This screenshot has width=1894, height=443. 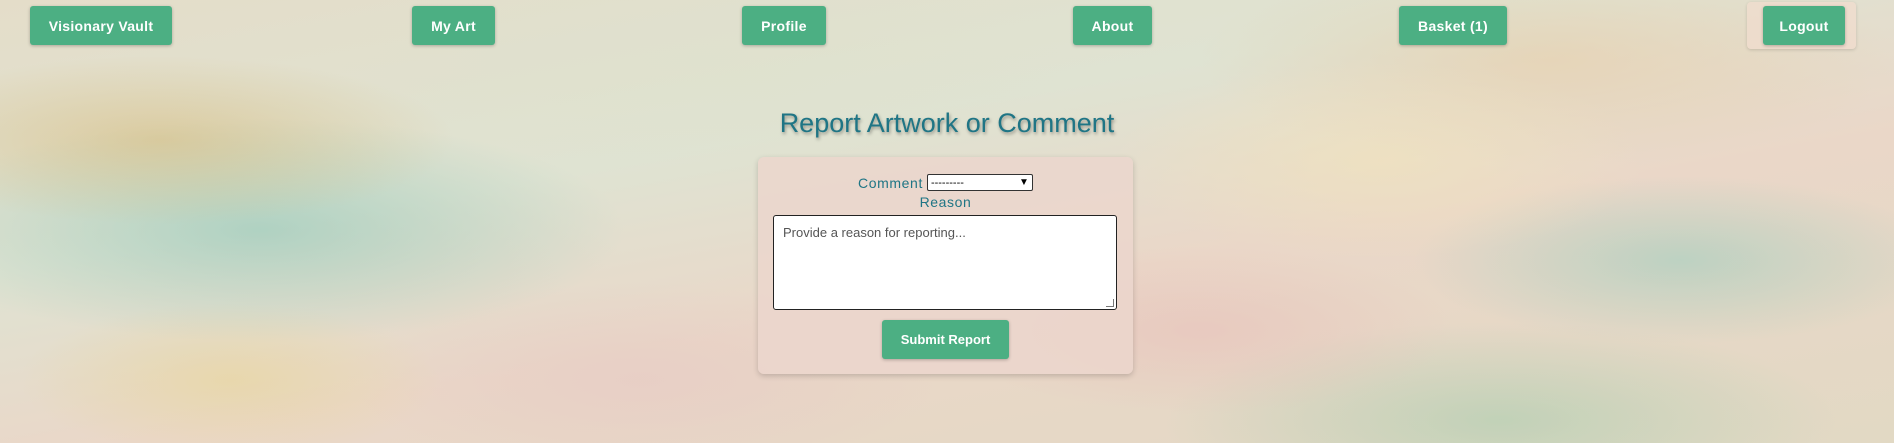 What do you see at coordinates (1024, 182) in the screenshot?
I see `chevron-down-icon: ▼` at bounding box center [1024, 182].